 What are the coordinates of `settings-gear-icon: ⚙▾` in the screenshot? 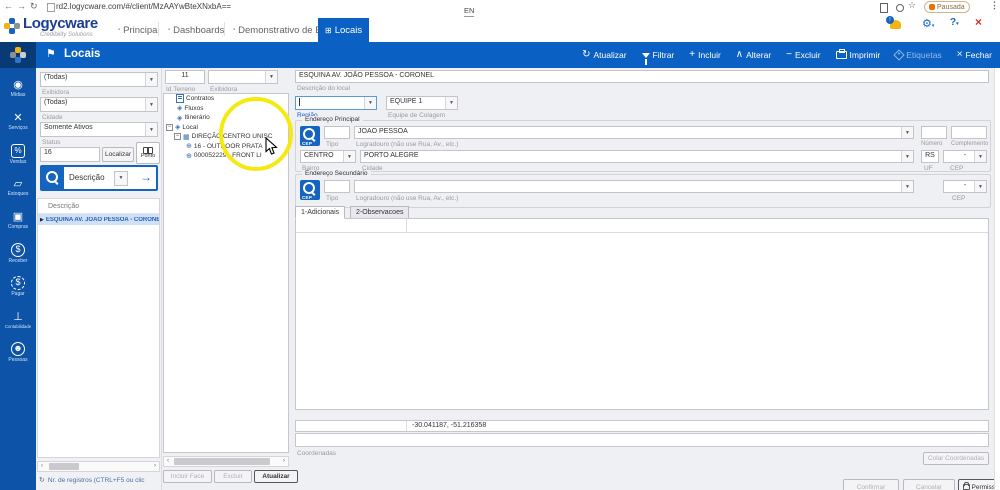 It's located at (928, 23).